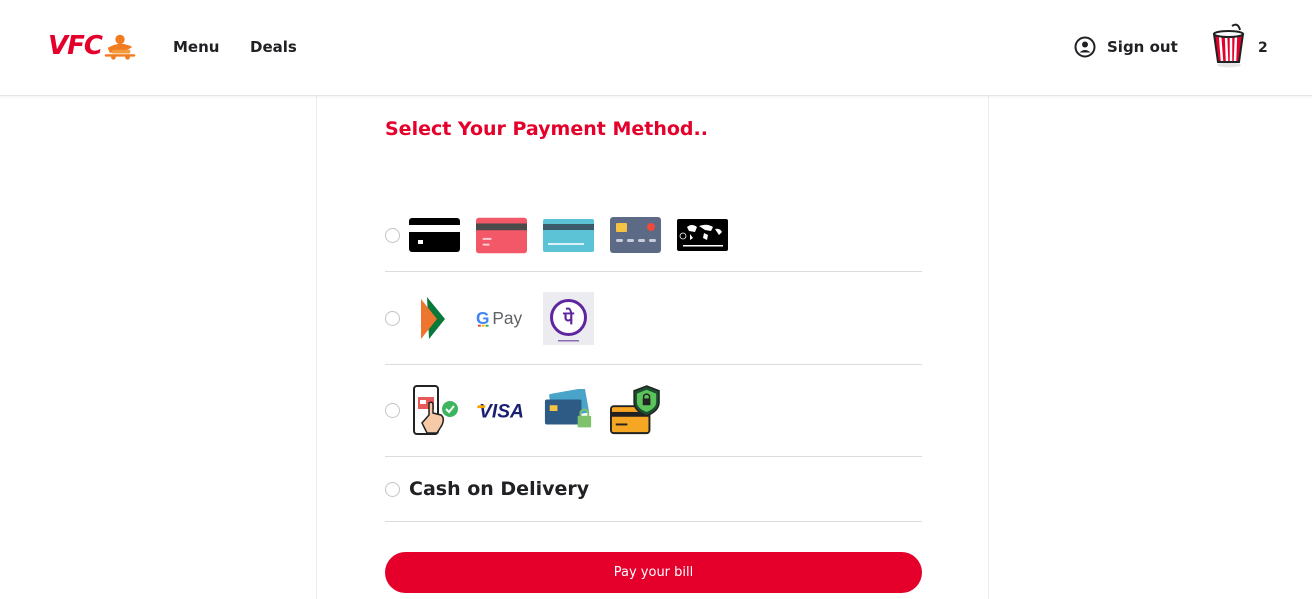  I want to click on cart-button: 2, so click(1239, 46).